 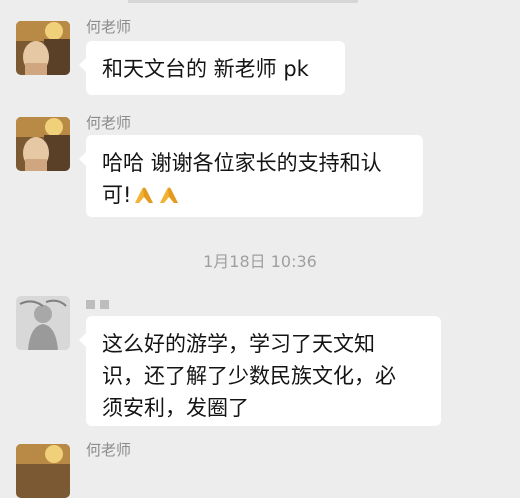 What do you see at coordinates (97, 304) in the screenshot?
I see `sender-name-blurred` at bounding box center [97, 304].